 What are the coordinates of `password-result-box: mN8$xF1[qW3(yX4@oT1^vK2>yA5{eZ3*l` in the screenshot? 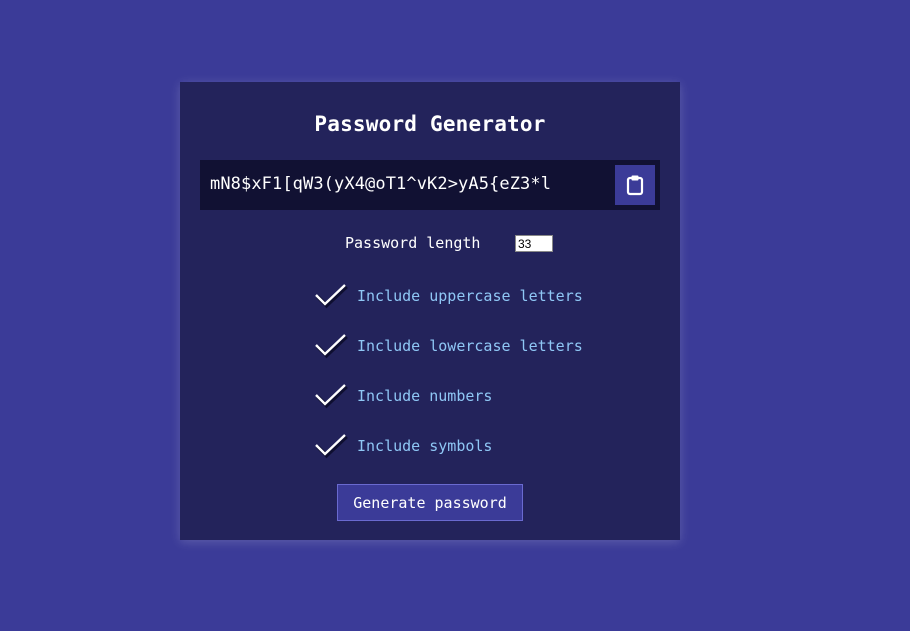 It's located at (430, 185).